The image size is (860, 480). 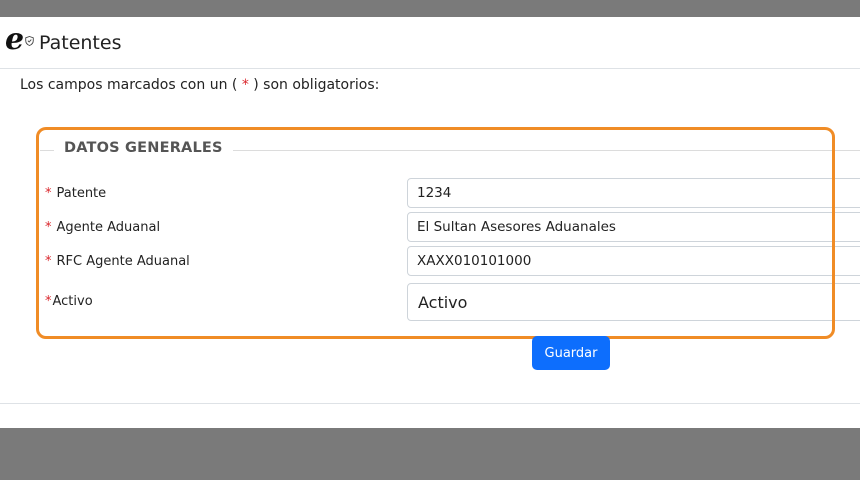 I want to click on save-button: Guardar, so click(x=571, y=353).